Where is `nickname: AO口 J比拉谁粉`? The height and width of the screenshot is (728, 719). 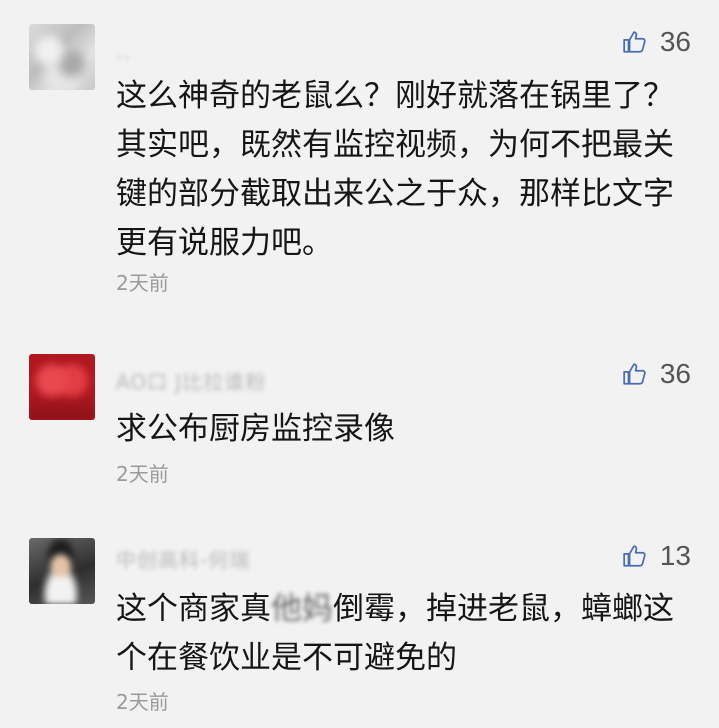
nickname: AO口 J比拉谁粉 is located at coordinates (191, 380).